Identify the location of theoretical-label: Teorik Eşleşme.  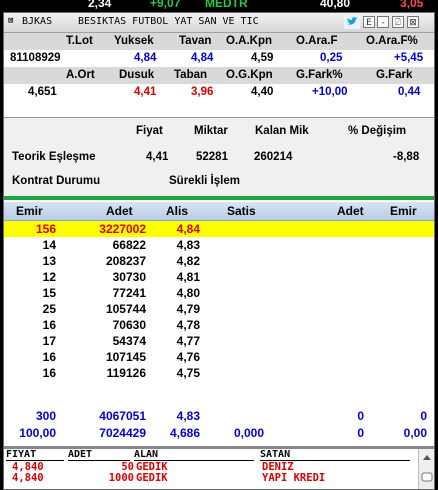
(54, 157).